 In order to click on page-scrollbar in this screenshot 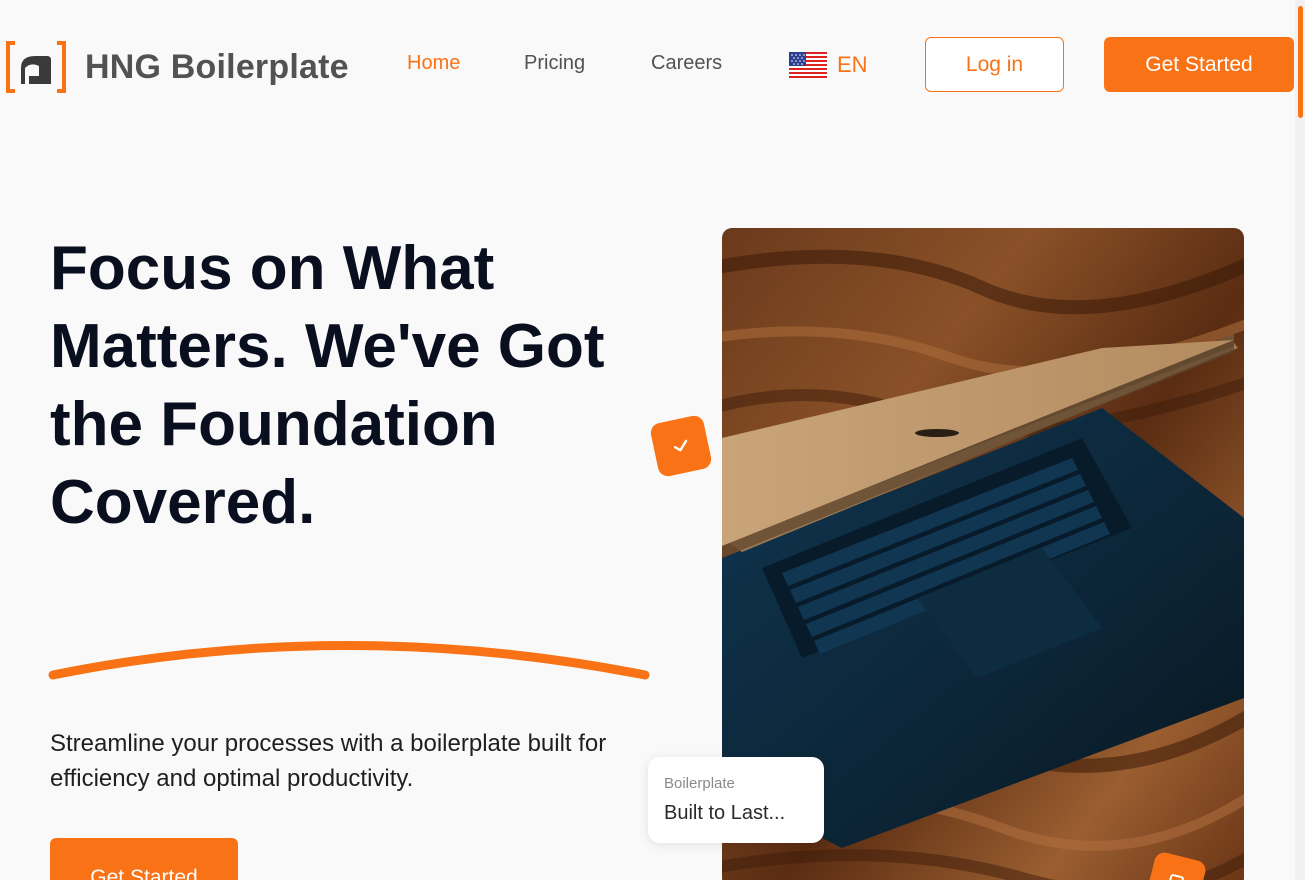, I will do `click(1300, 440)`.